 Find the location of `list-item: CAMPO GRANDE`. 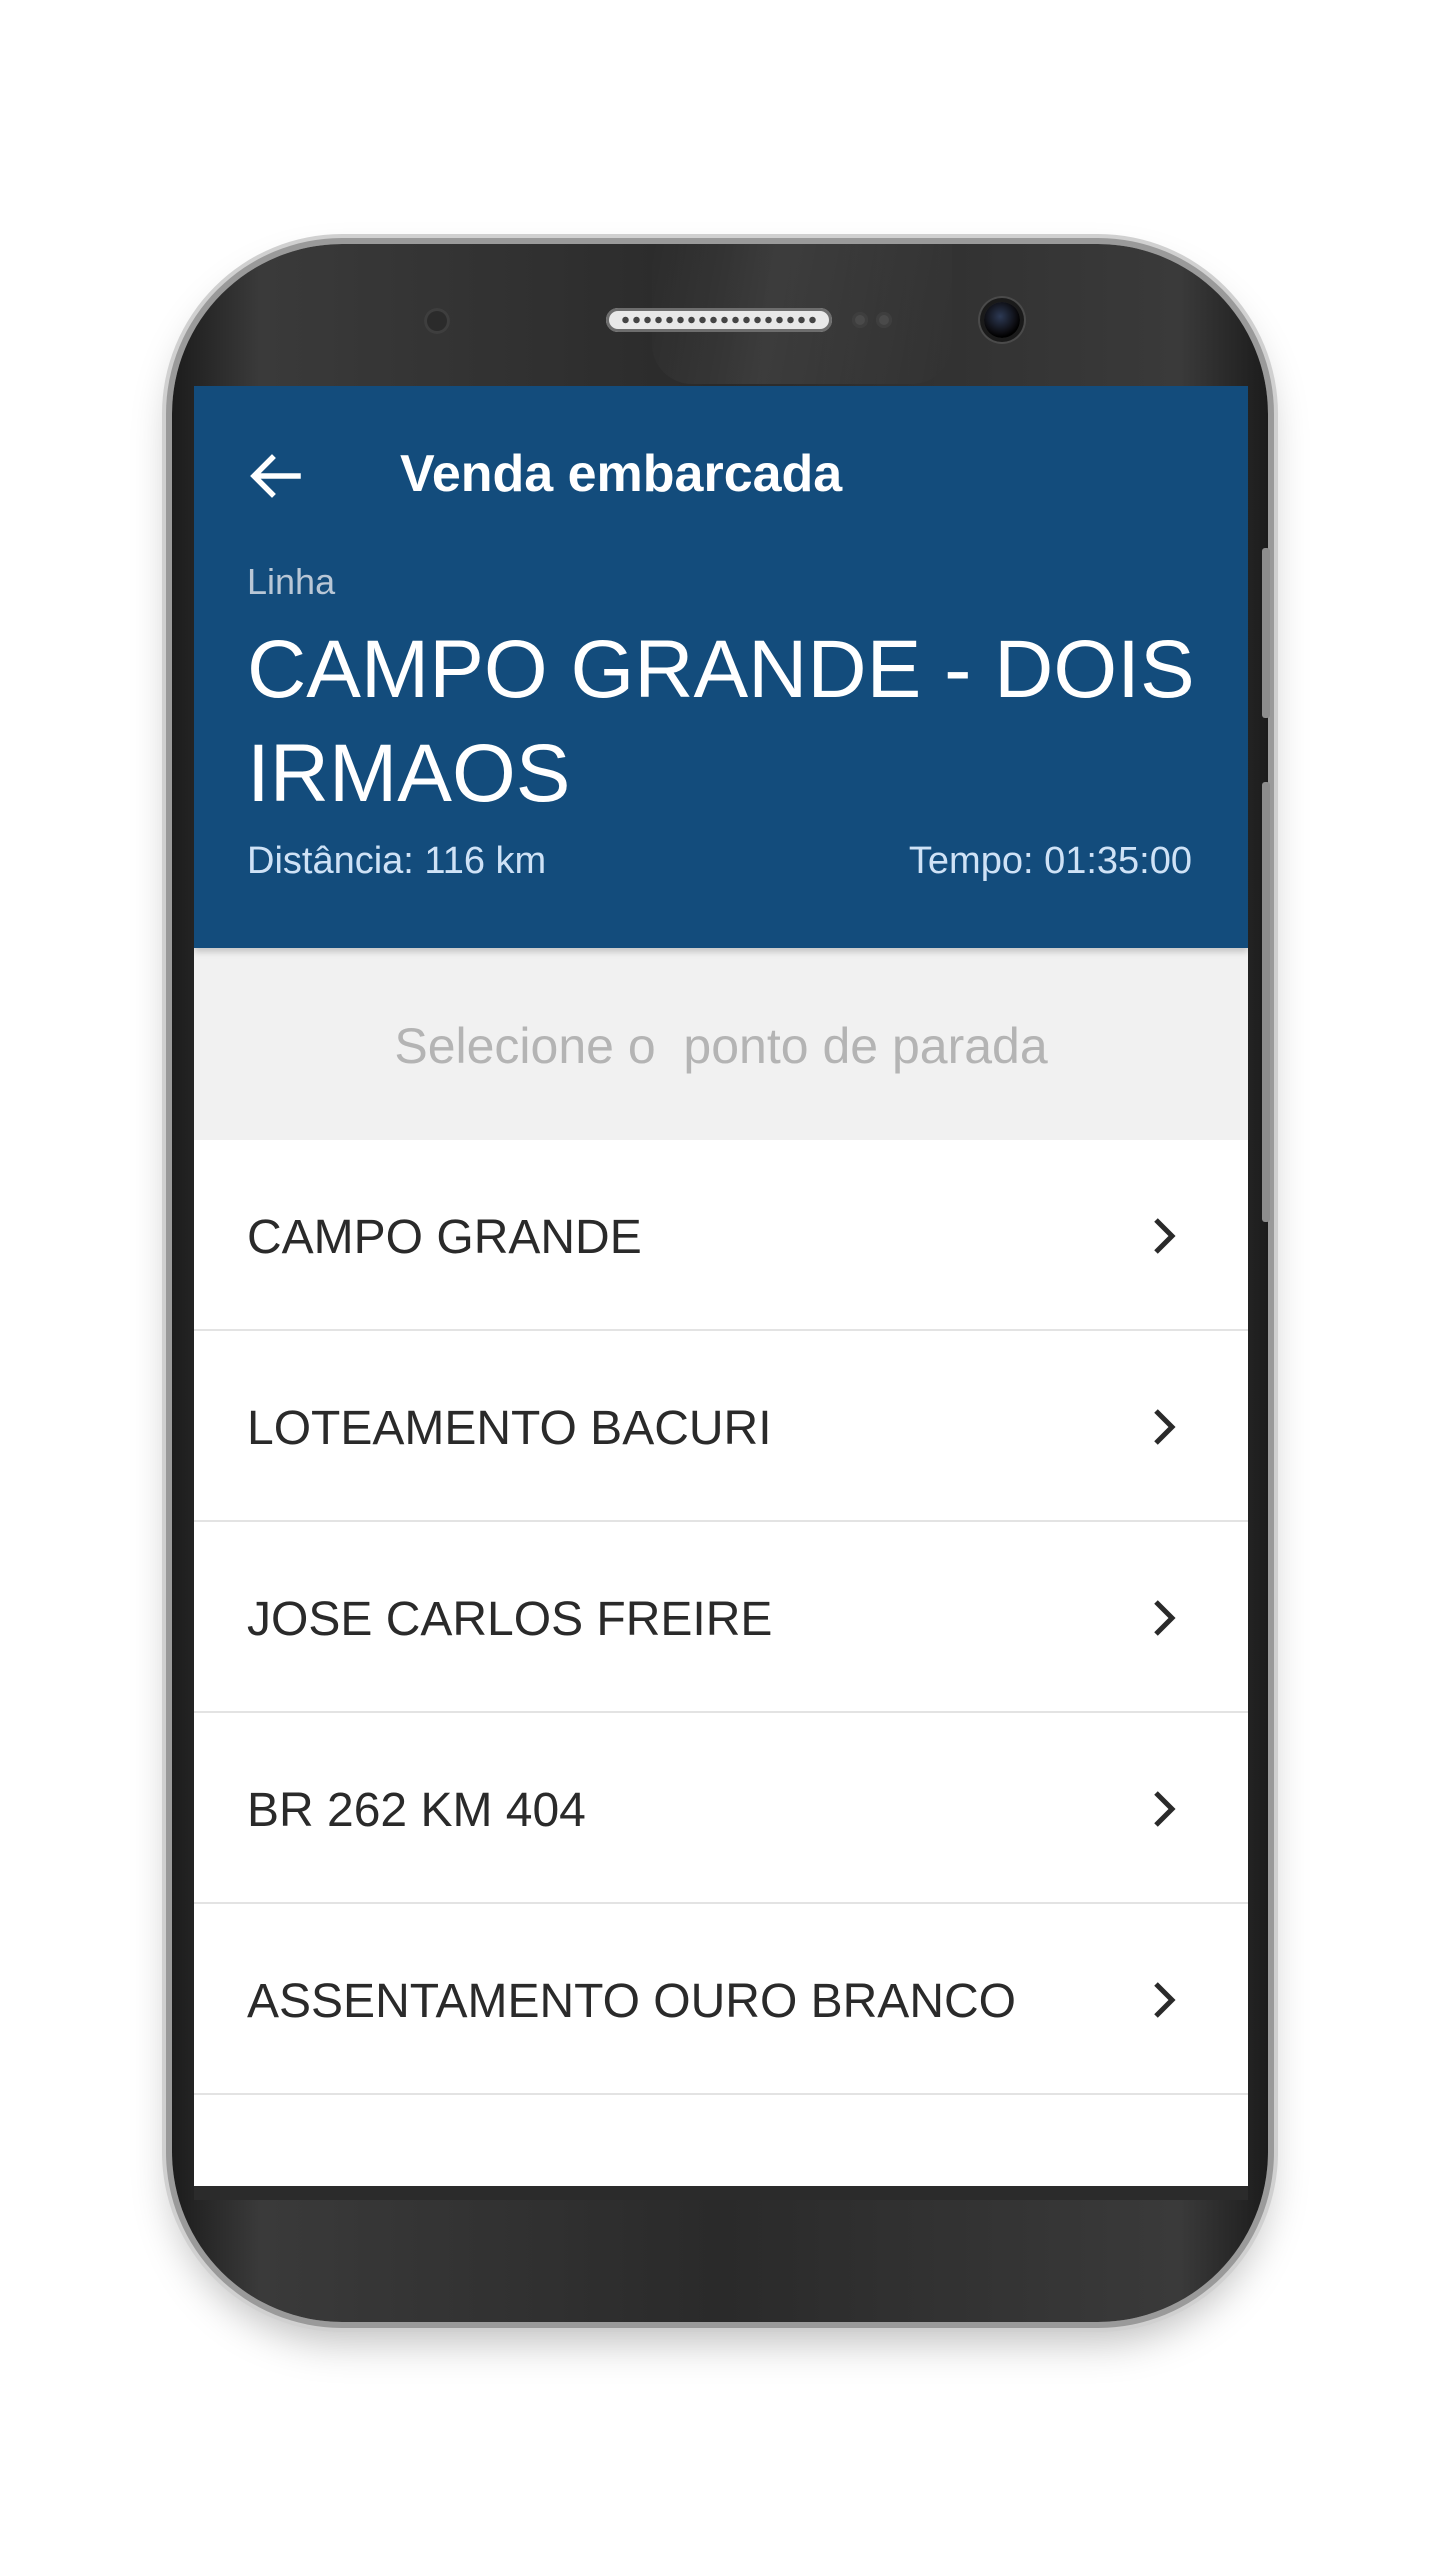

list-item: CAMPO GRANDE is located at coordinates (721, 1235).